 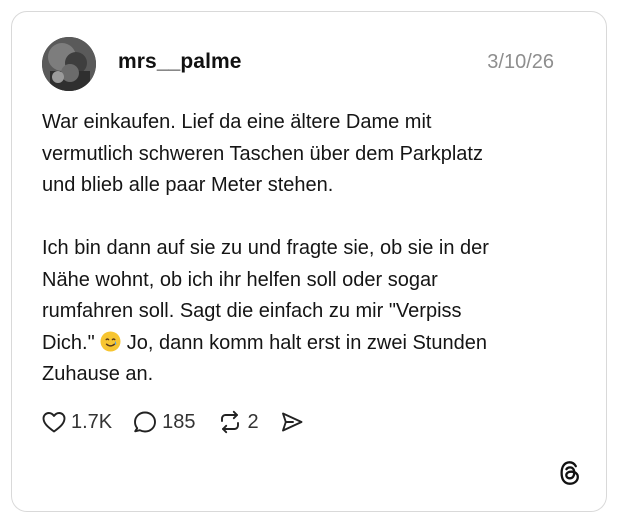 I want to click on send-icon, so click(x=292, y=422).